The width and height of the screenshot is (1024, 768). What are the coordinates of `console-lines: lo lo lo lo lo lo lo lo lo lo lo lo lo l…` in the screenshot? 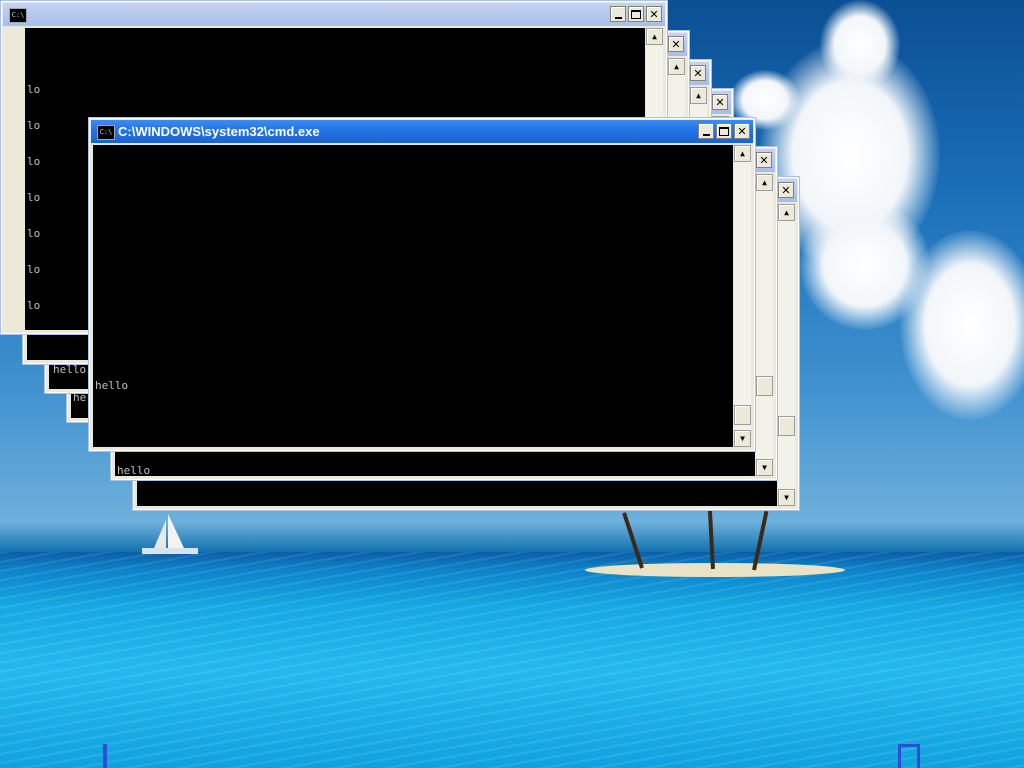 It's located at (47, 195).